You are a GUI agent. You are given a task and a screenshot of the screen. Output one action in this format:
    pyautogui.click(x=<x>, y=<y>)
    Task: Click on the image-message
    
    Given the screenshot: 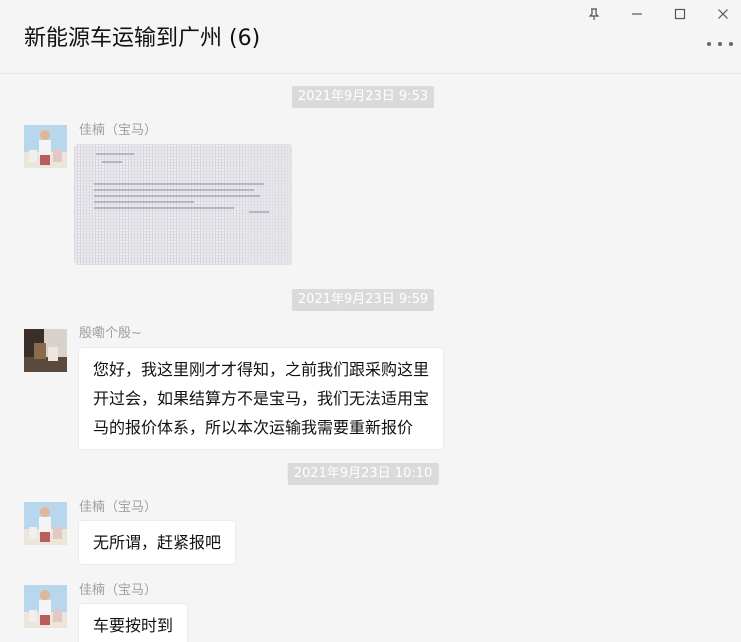 What is the action you would take?
    pyautogui.click(x=183, y=204)
    